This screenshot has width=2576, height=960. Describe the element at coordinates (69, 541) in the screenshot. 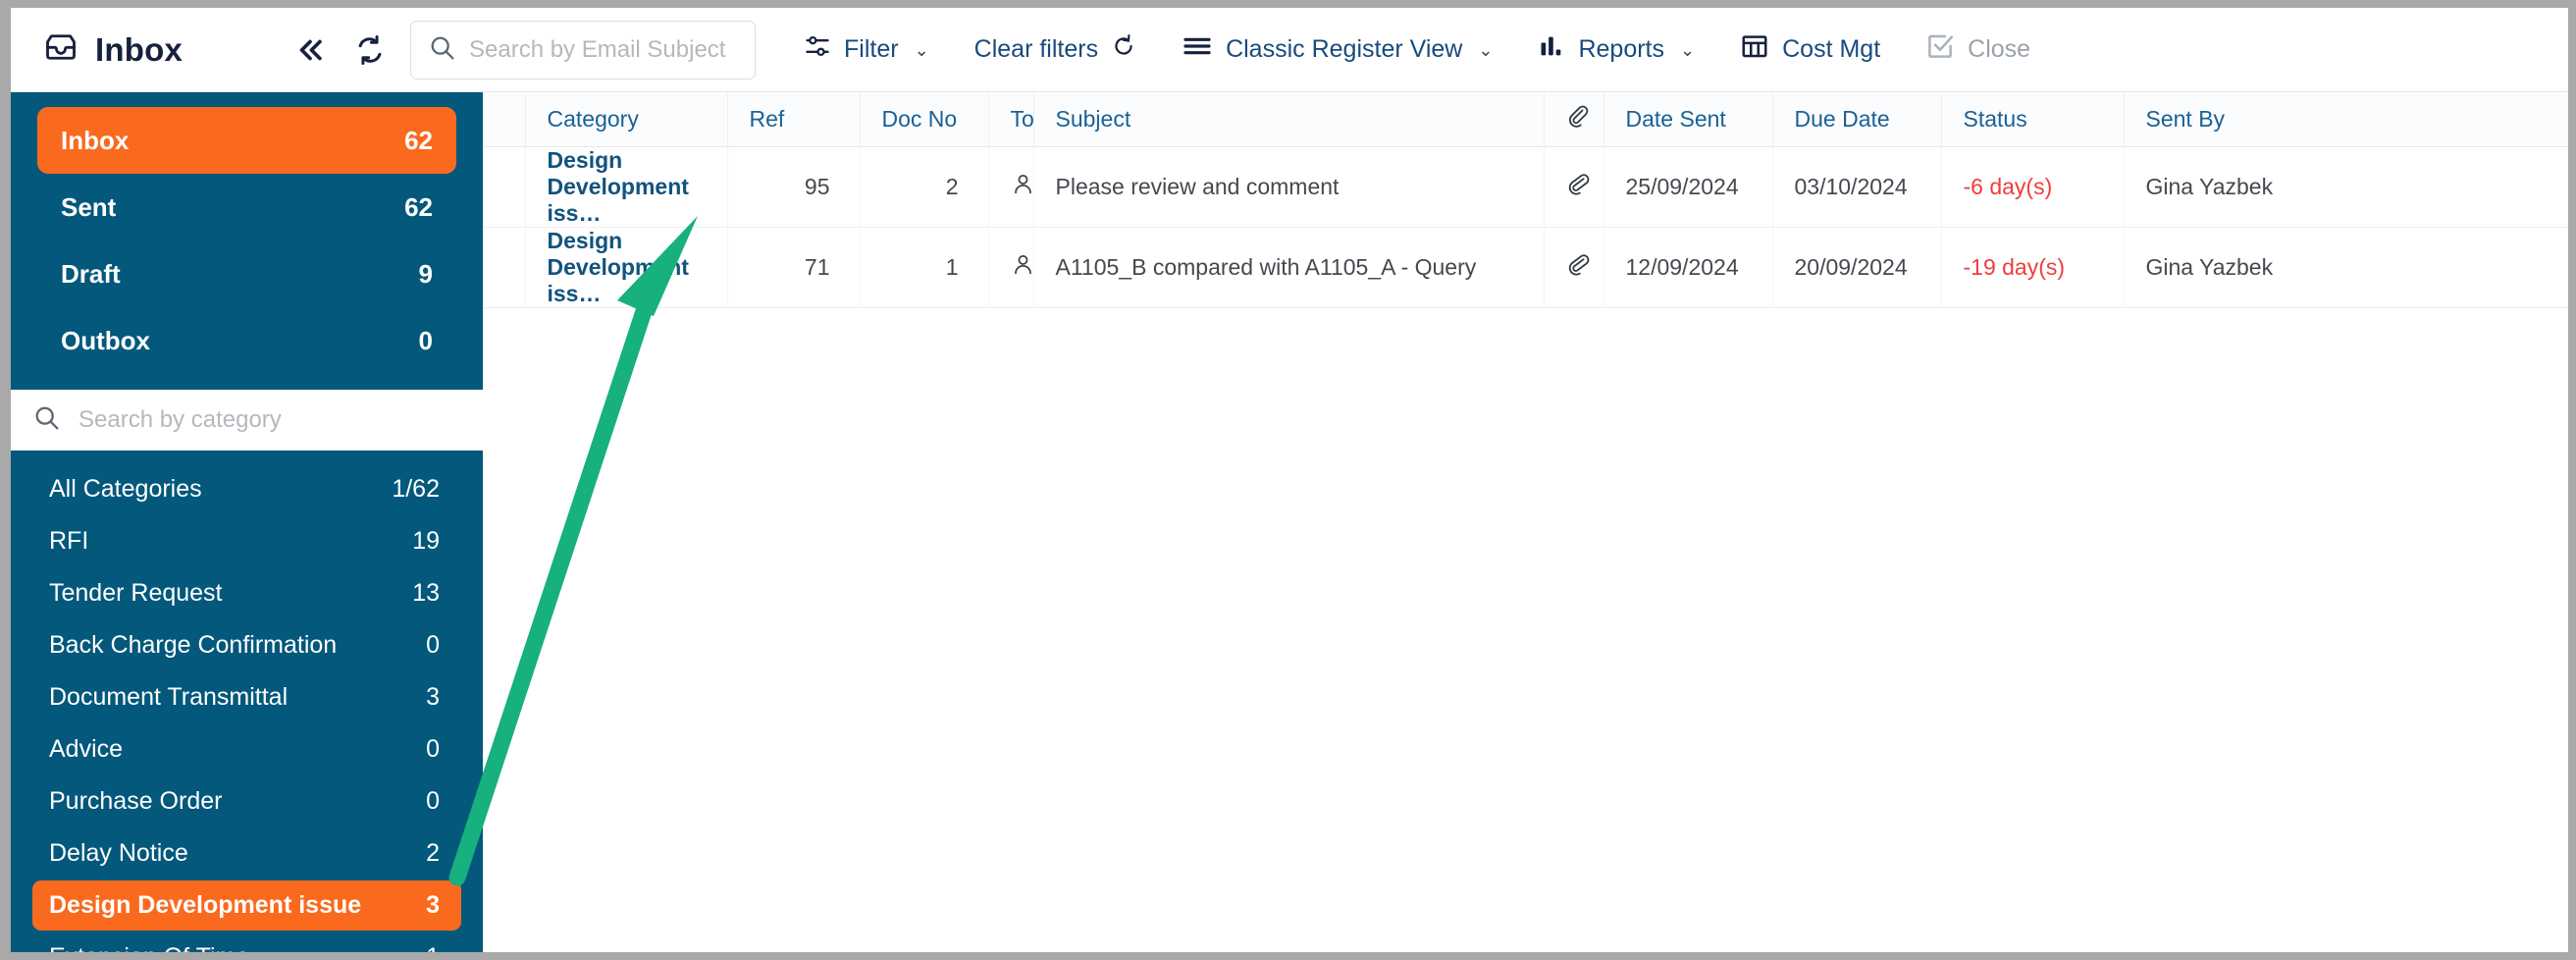

I see `category-label: RFI` at that location.